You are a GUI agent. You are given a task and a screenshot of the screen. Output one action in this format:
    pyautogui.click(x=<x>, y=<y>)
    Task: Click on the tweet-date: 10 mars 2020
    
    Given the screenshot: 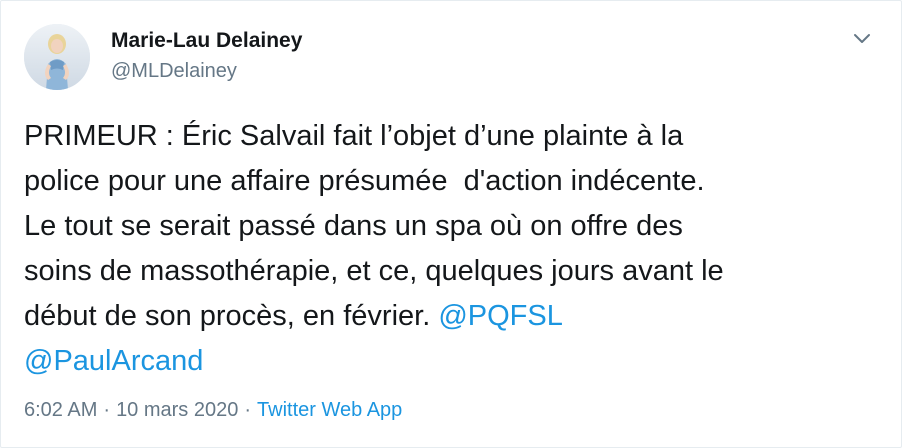 What is the action you would take?
    pyautogui.click(x=177, y=410)
    